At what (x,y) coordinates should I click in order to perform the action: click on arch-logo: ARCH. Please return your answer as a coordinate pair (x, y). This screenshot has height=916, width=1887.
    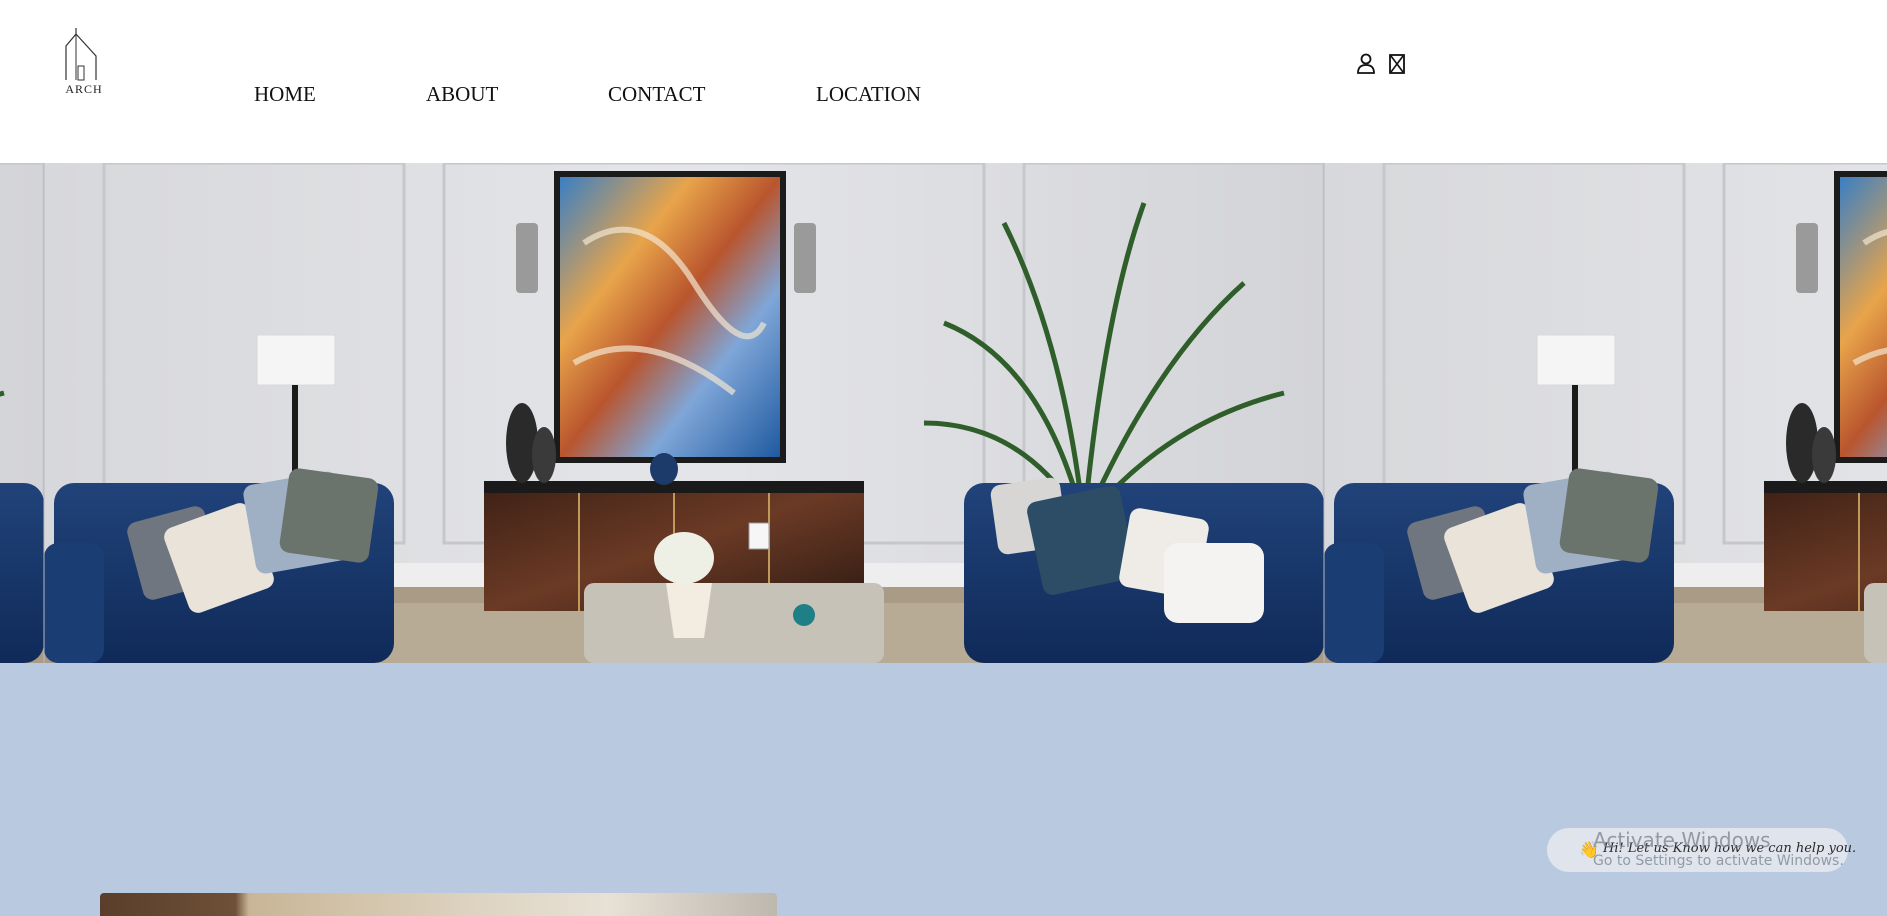
    Looking at the image, I should click on (84, 63).